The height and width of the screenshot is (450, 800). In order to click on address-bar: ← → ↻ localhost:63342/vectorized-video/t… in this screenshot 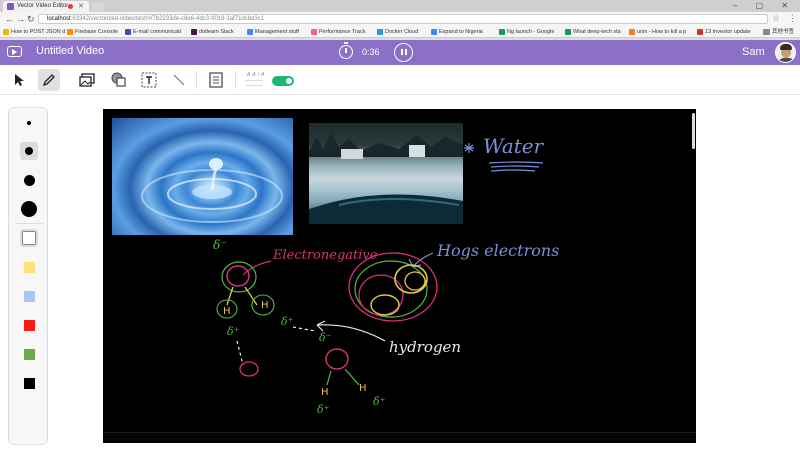, I will do `click(400, 19)`.